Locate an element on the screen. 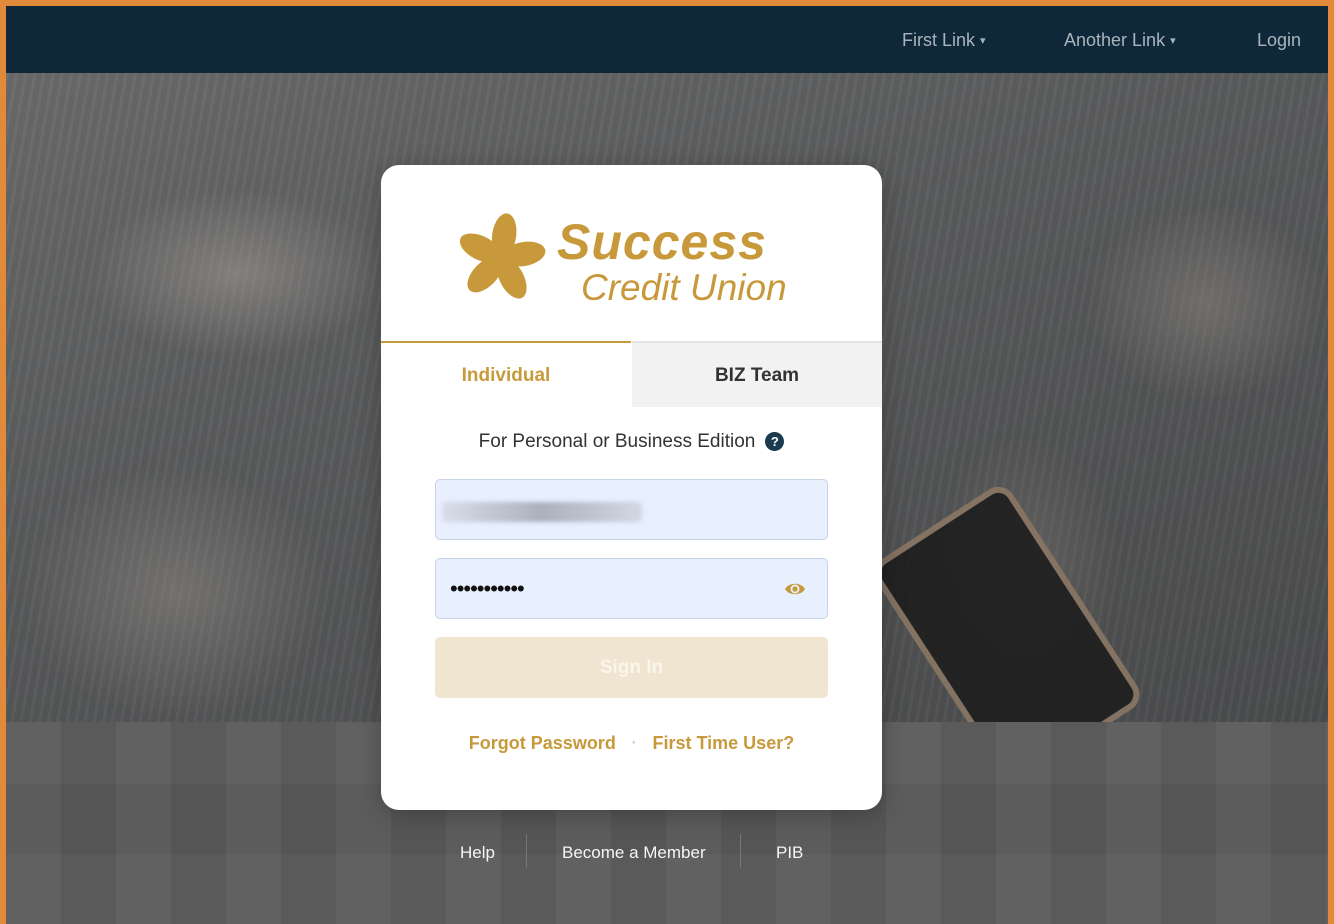  sign-in-button: Sign In is located at coordinates (631, 667).